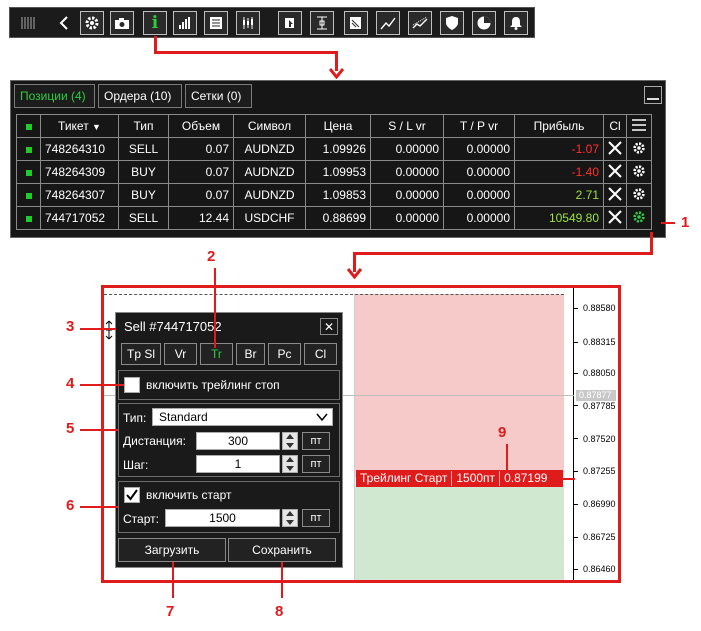 The width and height of the screenshot is (701, 631). What do you see at coordinates (180, 354) in the screenshot?
I see `tab-vr: Vr` at bounding box center [180, 354].